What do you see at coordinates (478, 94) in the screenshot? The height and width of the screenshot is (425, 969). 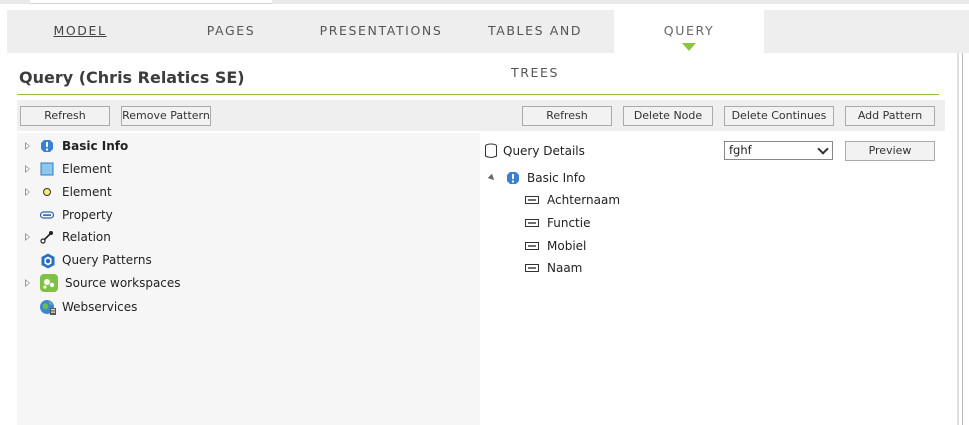 I see `title-underline` at bounding box center [478, 94].